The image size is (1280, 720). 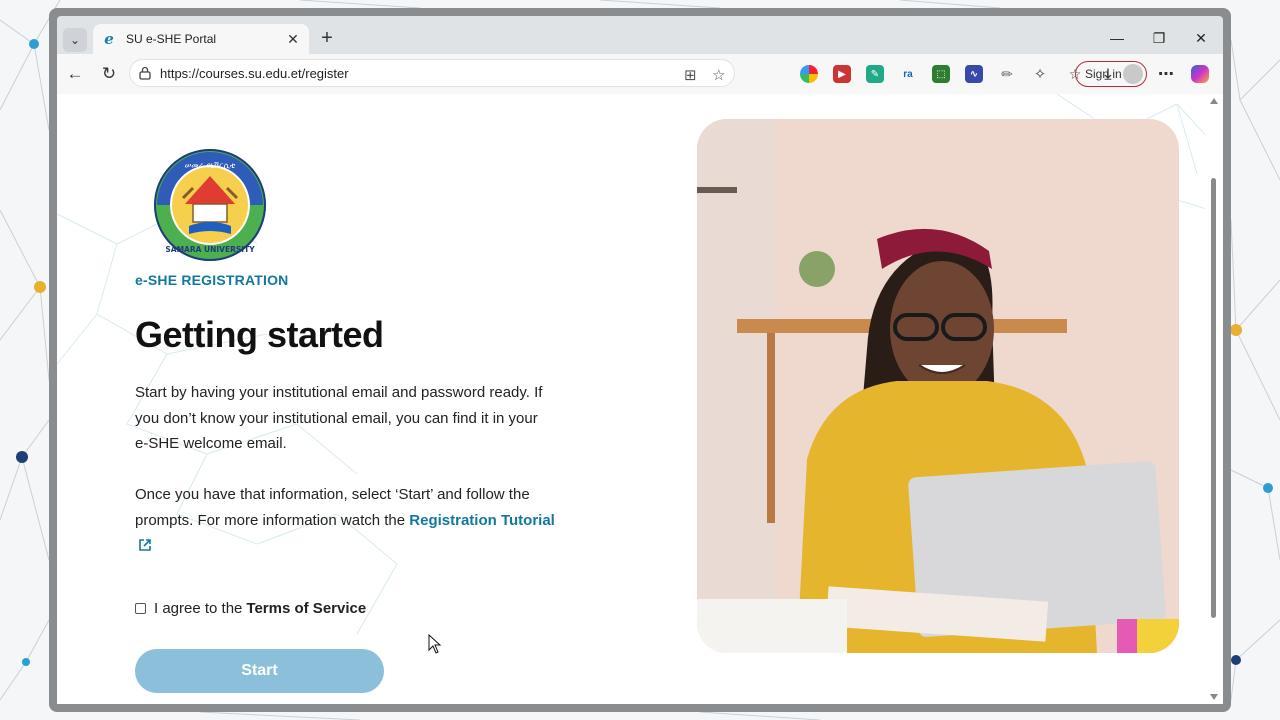 What do you see at coordinates (145, 73) in the screenshot?
I see `lock-icon` at bounding box center [145, 73].